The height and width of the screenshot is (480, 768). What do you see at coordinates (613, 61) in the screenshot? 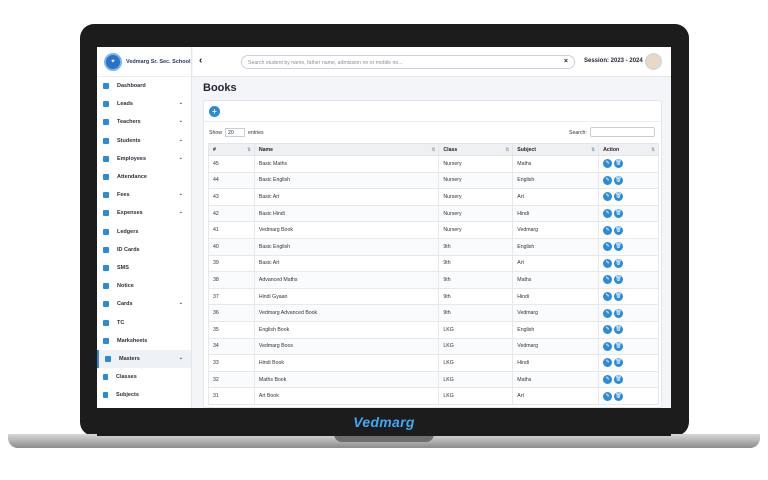
I see `session-label: Session: 2023 - 2024` at bounding box center [613, 61].